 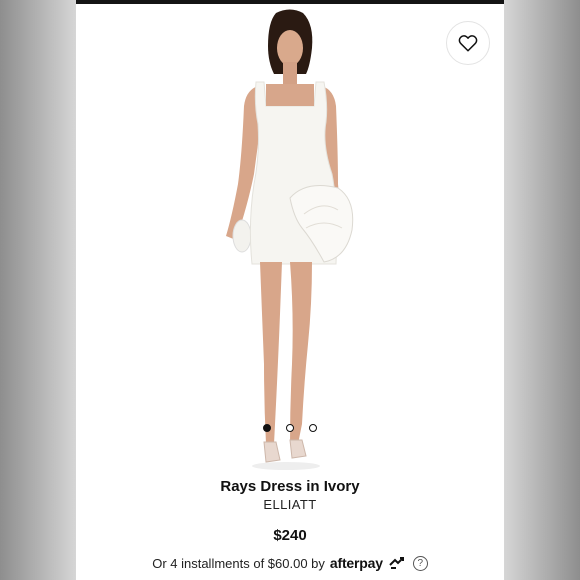 I want to click on afterpay-logo: afterpay, so click(x=356, y=563).